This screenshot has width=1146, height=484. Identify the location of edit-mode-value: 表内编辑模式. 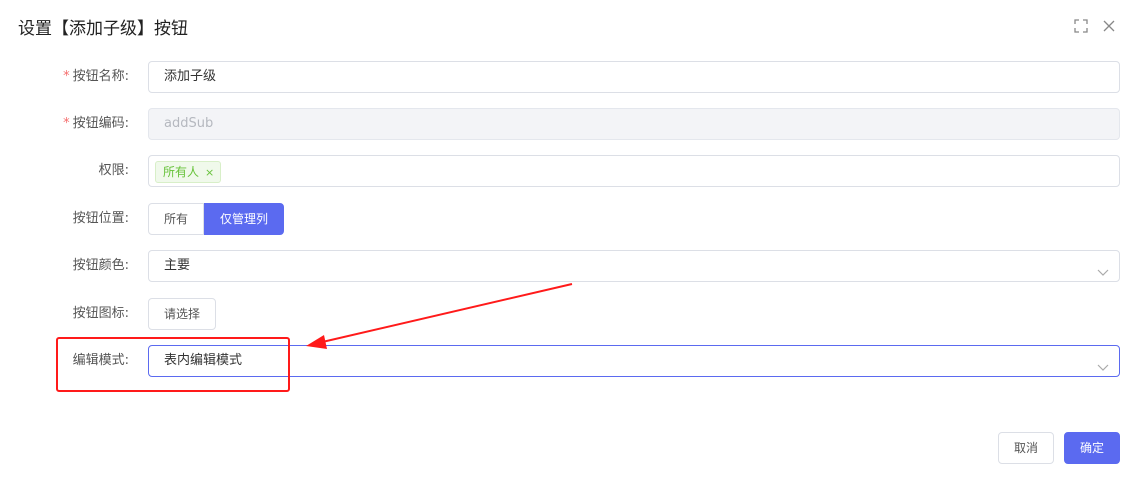
(203, 360).